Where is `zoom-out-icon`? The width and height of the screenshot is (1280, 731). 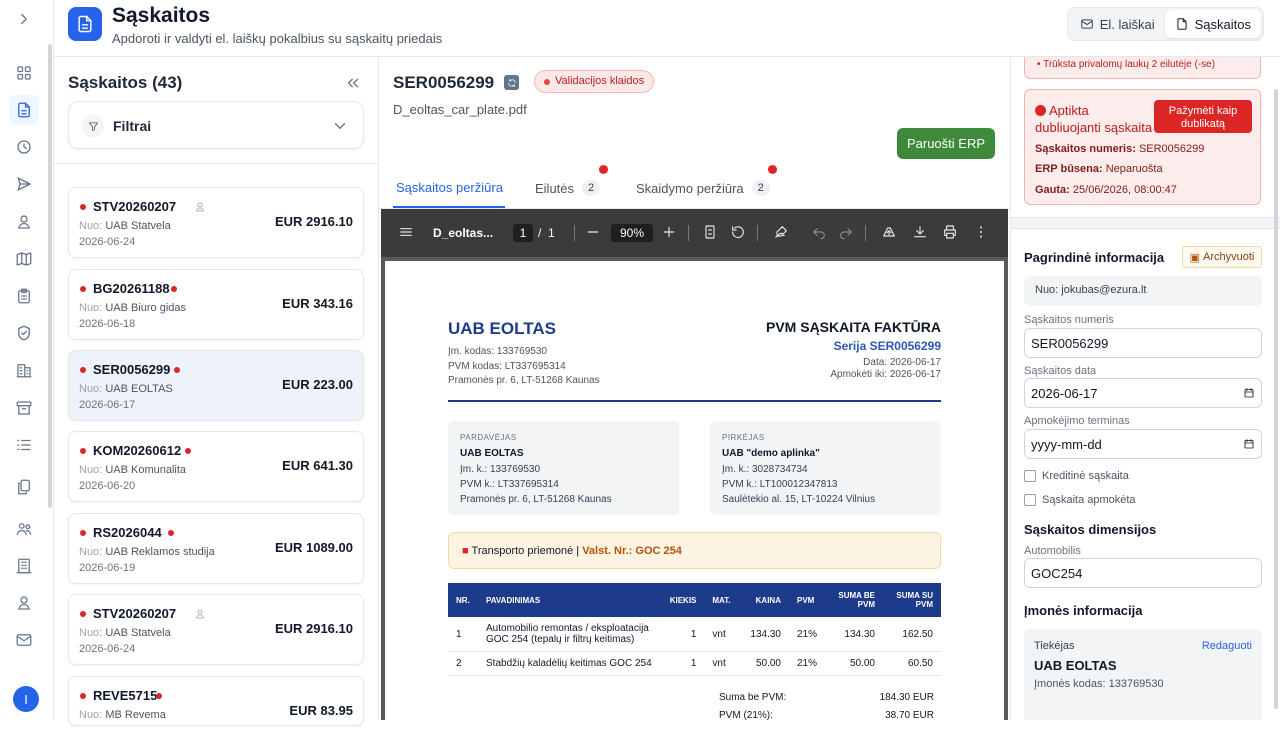 zoom-out-icon is located at coordinates (593, 232).